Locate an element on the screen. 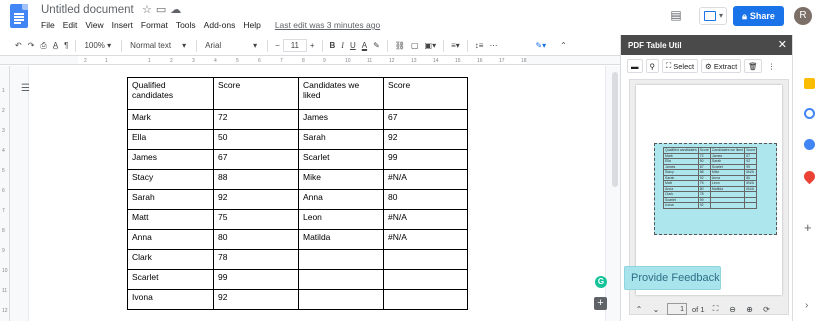  refresh-icon: ⟳ is located at coordinates (767, 309).